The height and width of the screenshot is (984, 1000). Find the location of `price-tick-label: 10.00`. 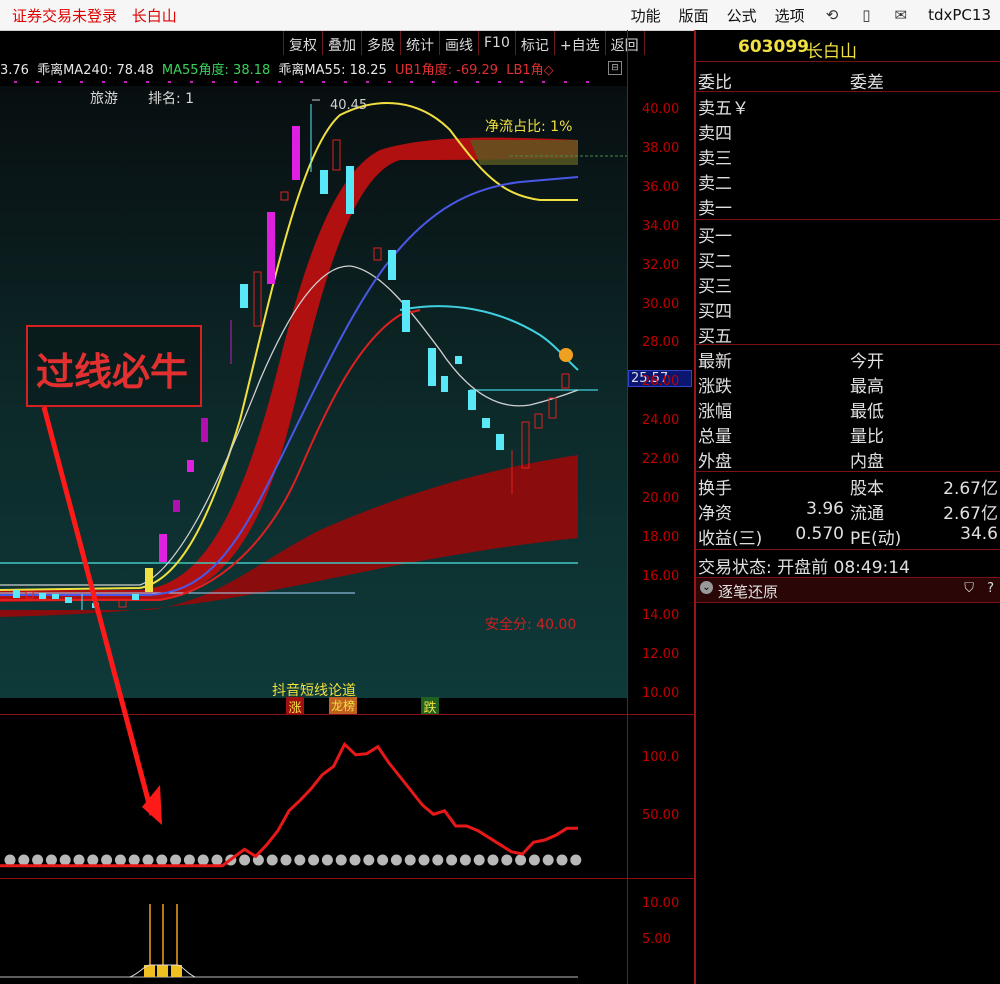

price-tick-label: 10.00 is located at coordinates (661, 693).